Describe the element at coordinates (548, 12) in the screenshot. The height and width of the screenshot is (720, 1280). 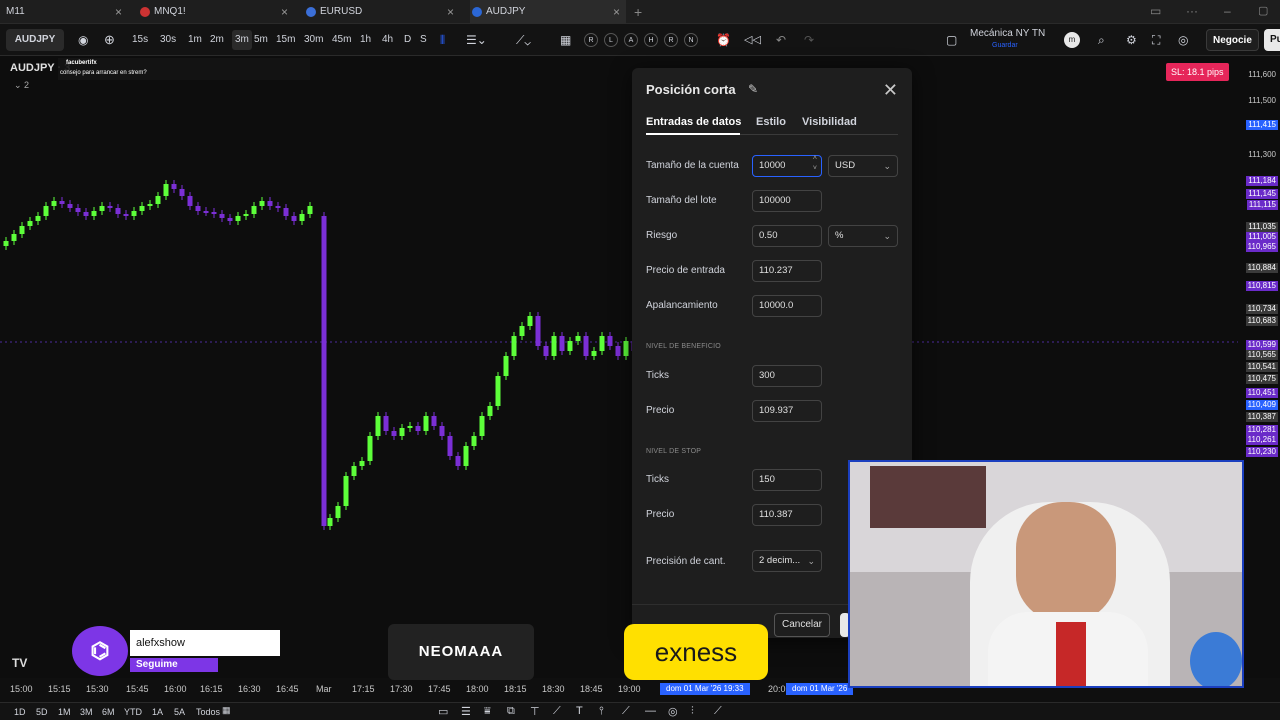
I see `tab-audjpy: AUDJPY ×` at that location.